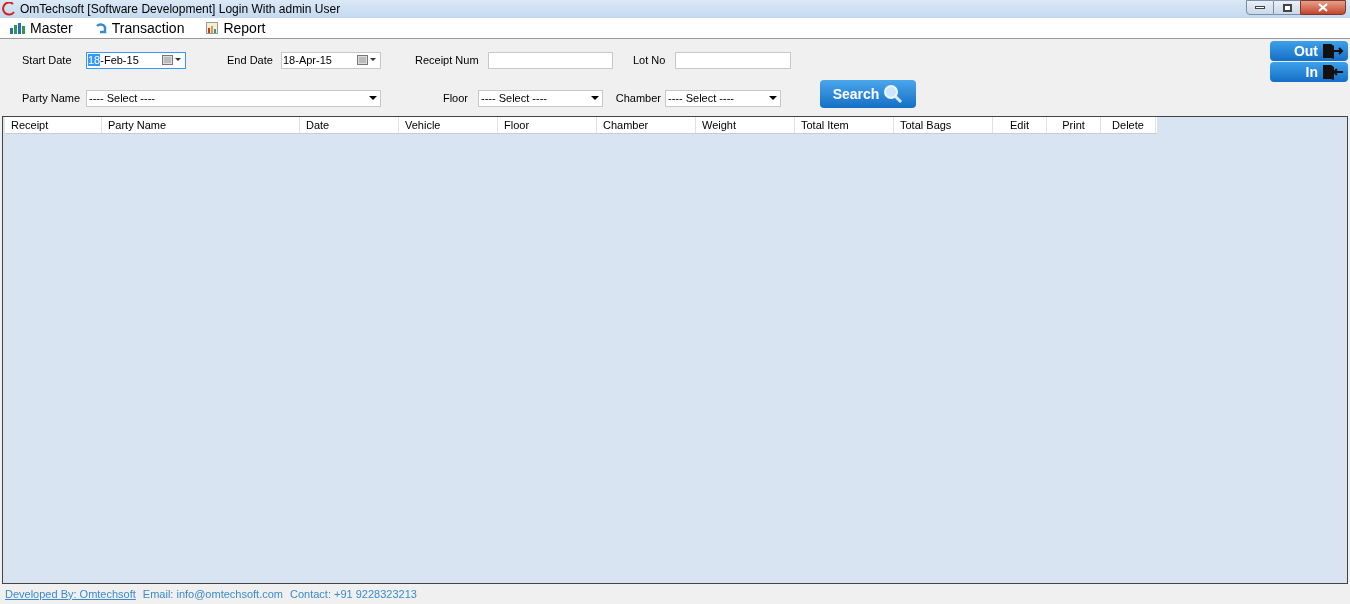 This screenshot has height=604, width=1350. I want to click on minimize-icon, so click(1260, 7).